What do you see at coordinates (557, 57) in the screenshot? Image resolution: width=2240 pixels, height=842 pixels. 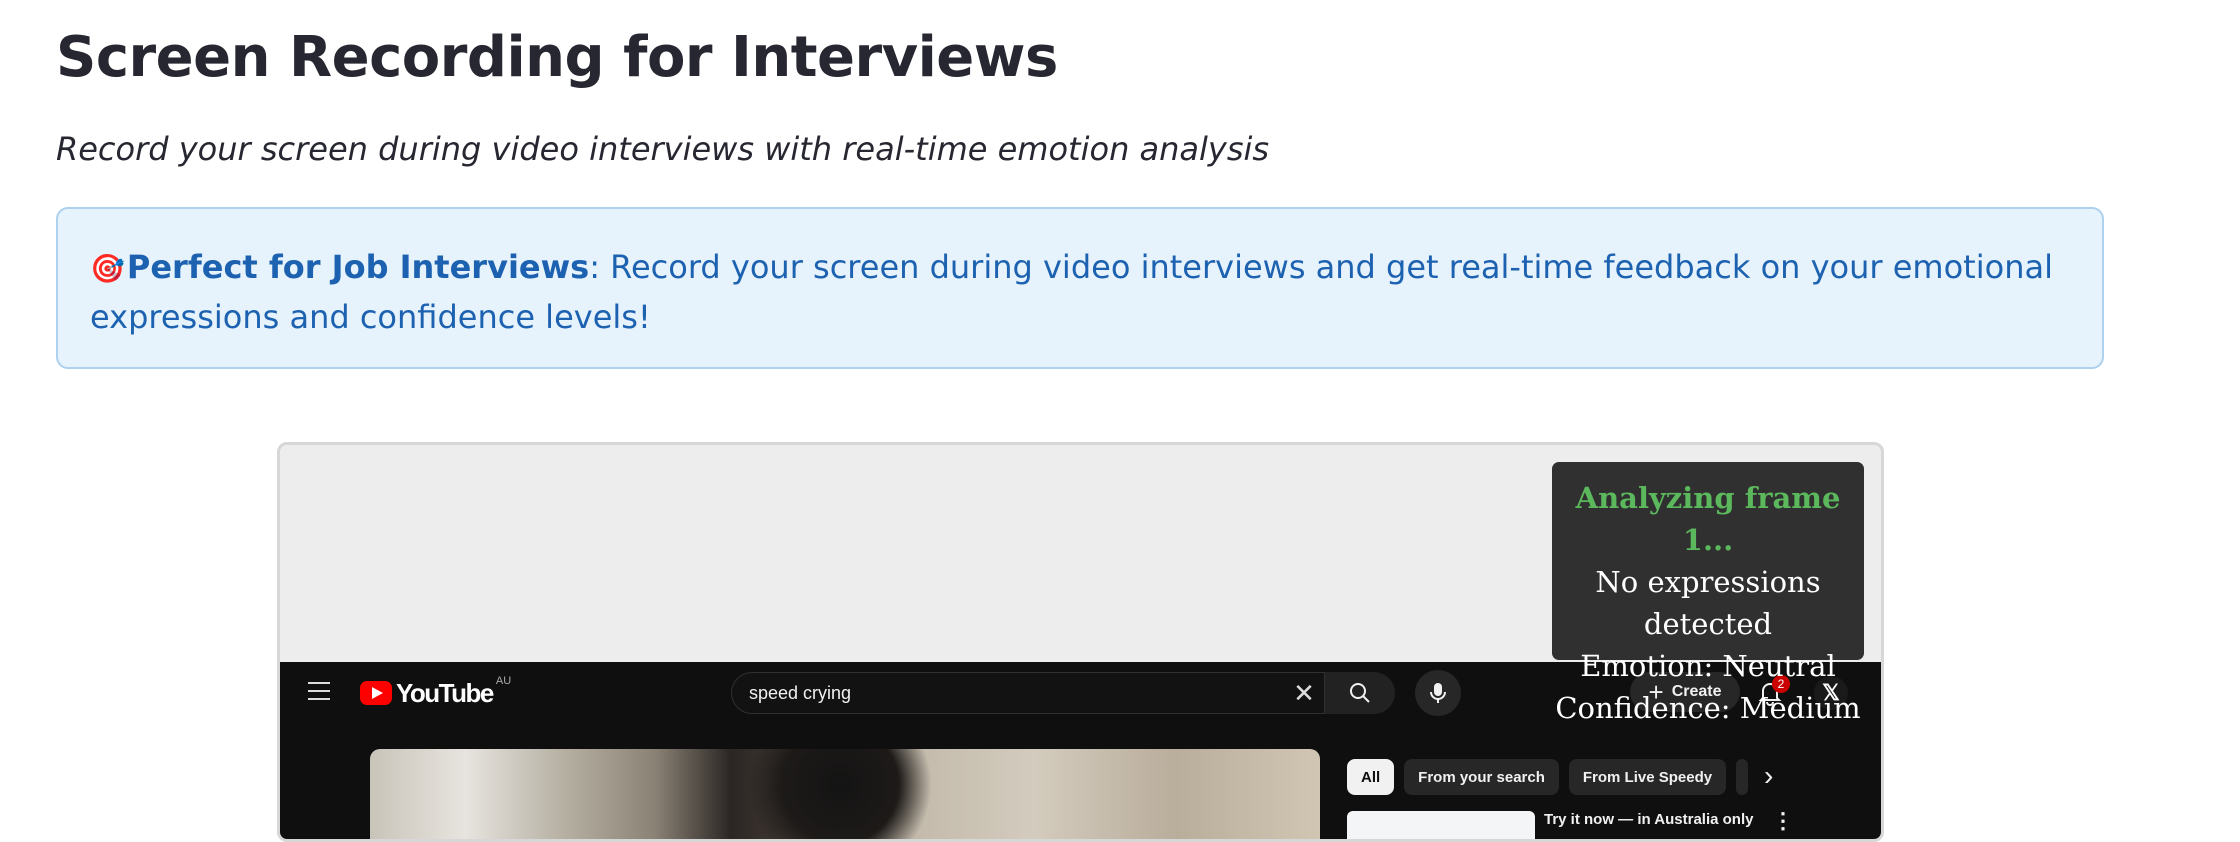 I see `page-title: Screen Recording for Interviews` at bounding box center [557, 57].